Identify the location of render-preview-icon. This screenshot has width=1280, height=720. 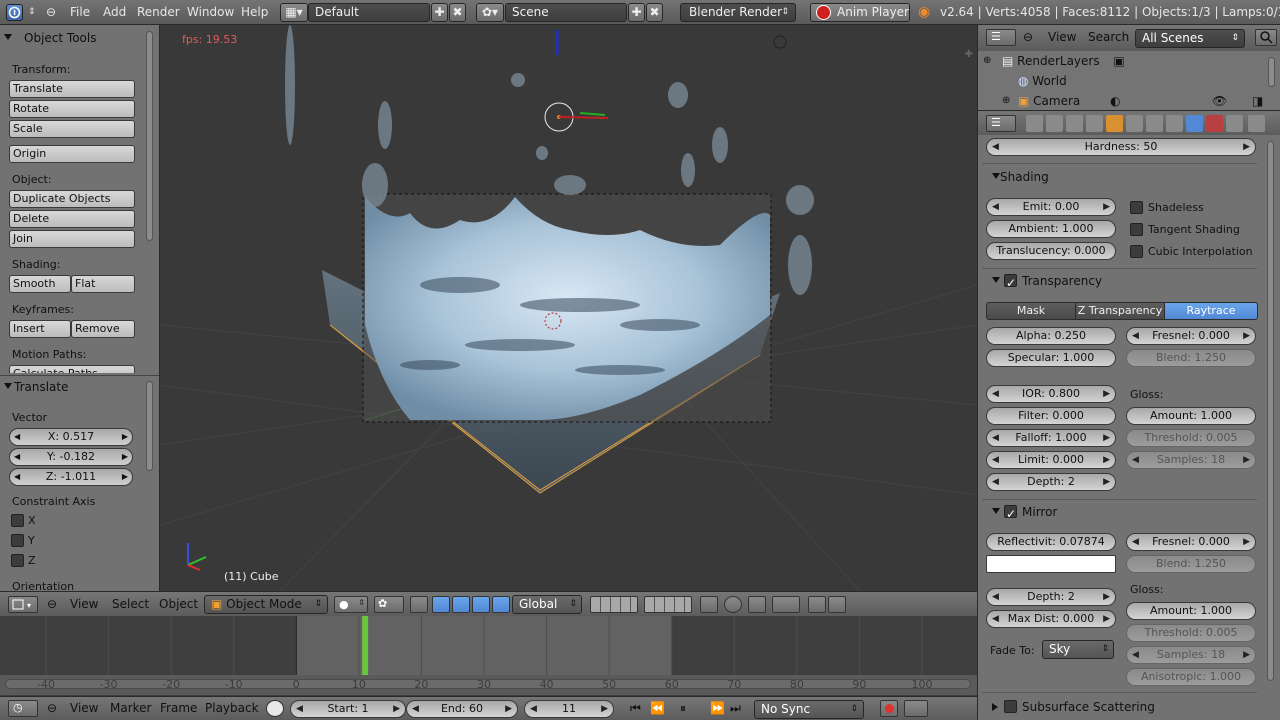
(817, 604).